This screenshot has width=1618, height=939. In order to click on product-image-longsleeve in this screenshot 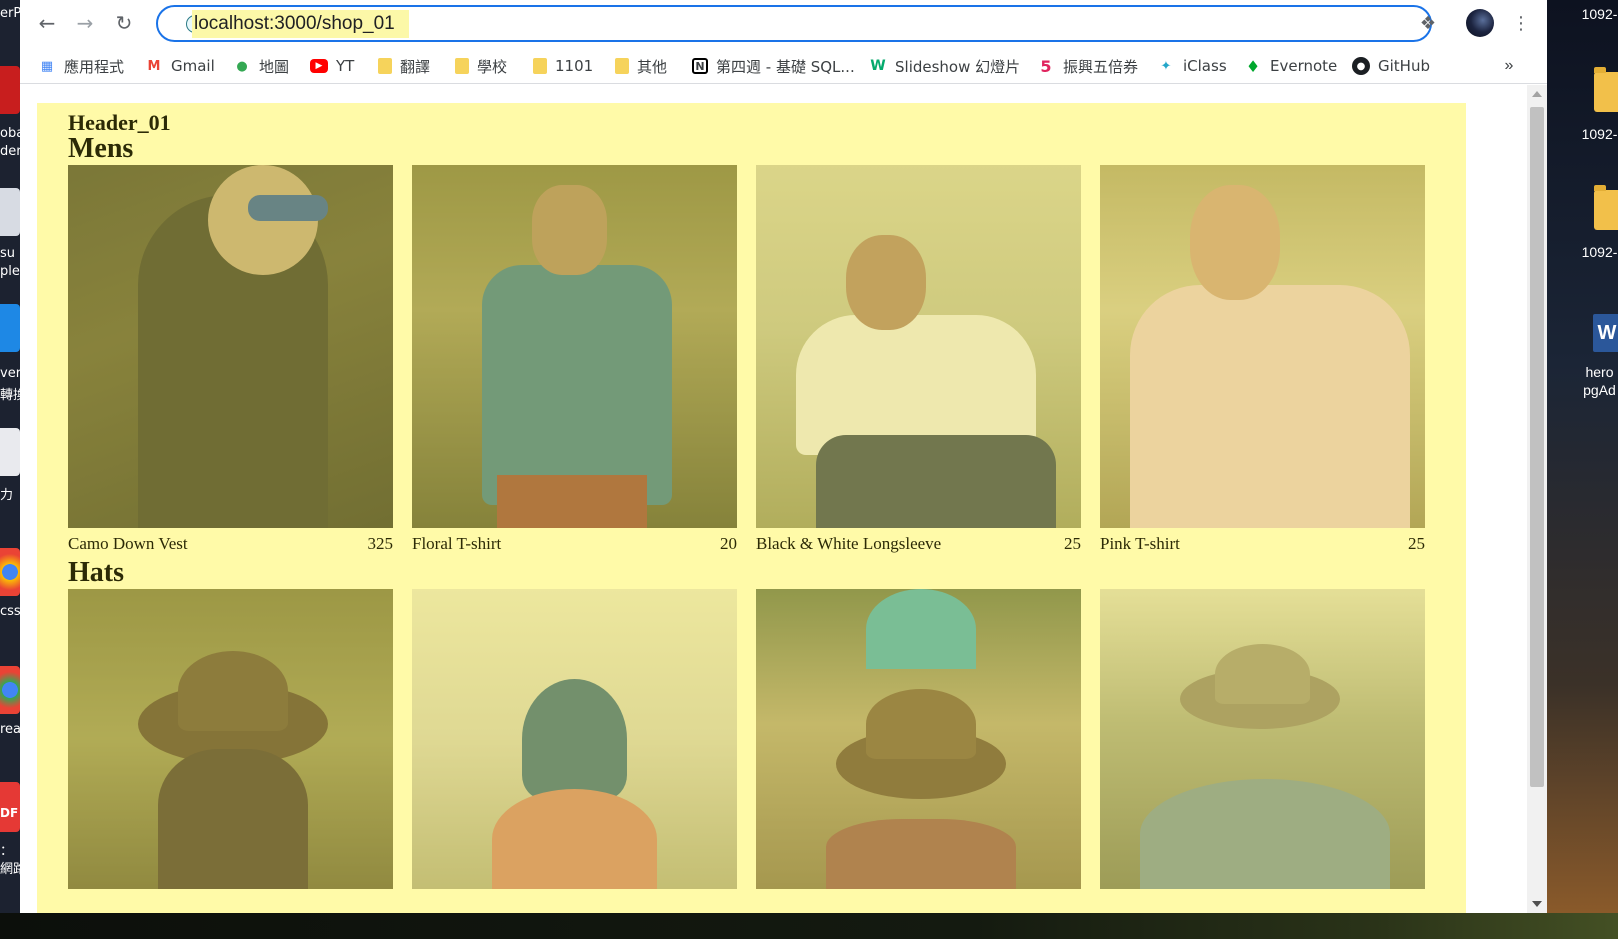, I will do `click(918, 346)`.